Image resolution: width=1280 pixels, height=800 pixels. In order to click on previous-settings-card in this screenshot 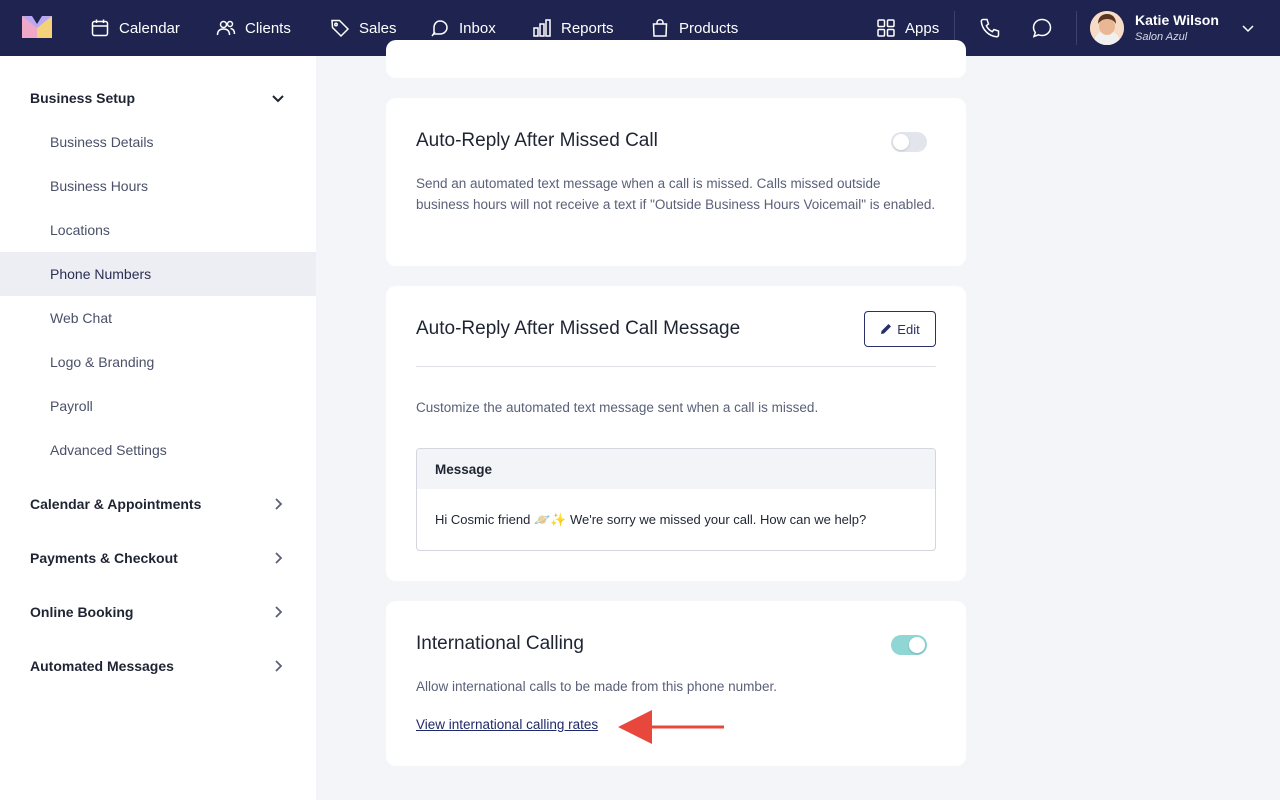, I will do `click(676, 59)`.